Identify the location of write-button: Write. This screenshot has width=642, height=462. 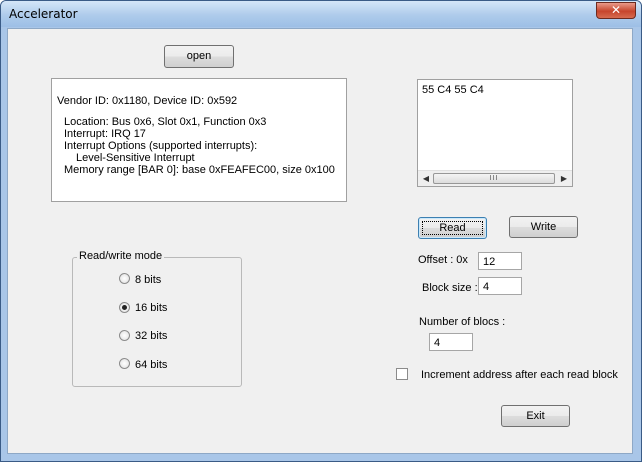
(543, 227).